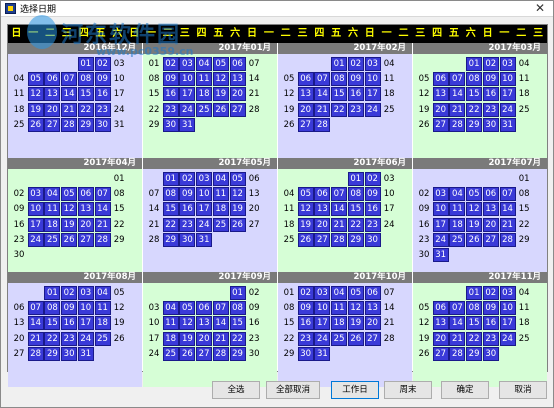 The image size is (554, 408). What do you see at coordinates (490, 338) in the screenshot?
I see `workday-cell: 23` at bounding box center [490, 338].